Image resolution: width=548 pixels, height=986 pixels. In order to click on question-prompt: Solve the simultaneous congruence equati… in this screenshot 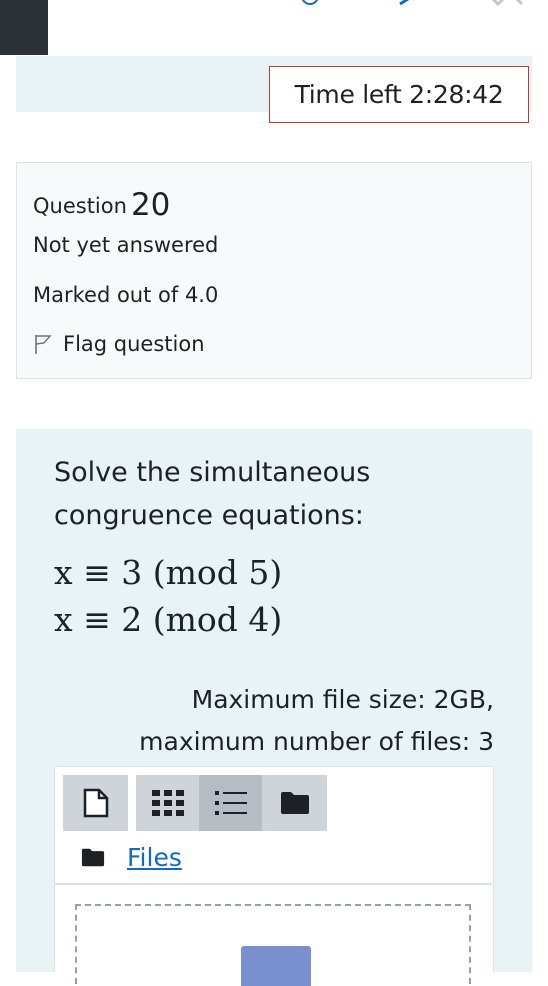, I will do `click(212, 494)`.